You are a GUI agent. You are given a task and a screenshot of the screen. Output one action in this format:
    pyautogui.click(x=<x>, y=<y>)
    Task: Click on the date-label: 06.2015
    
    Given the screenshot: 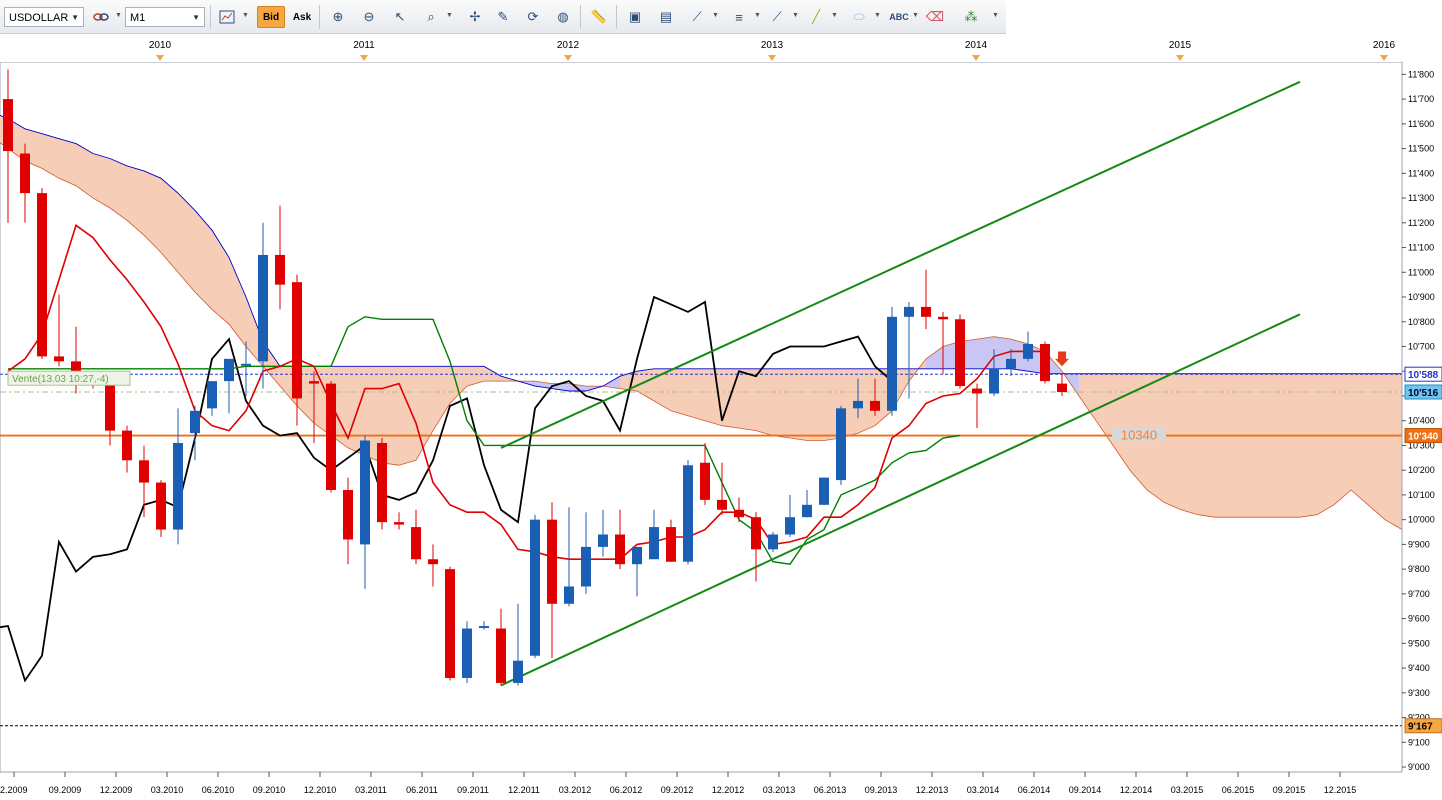 What is the action you would take?
    pyautogui.click(x=1238, y=790)
    